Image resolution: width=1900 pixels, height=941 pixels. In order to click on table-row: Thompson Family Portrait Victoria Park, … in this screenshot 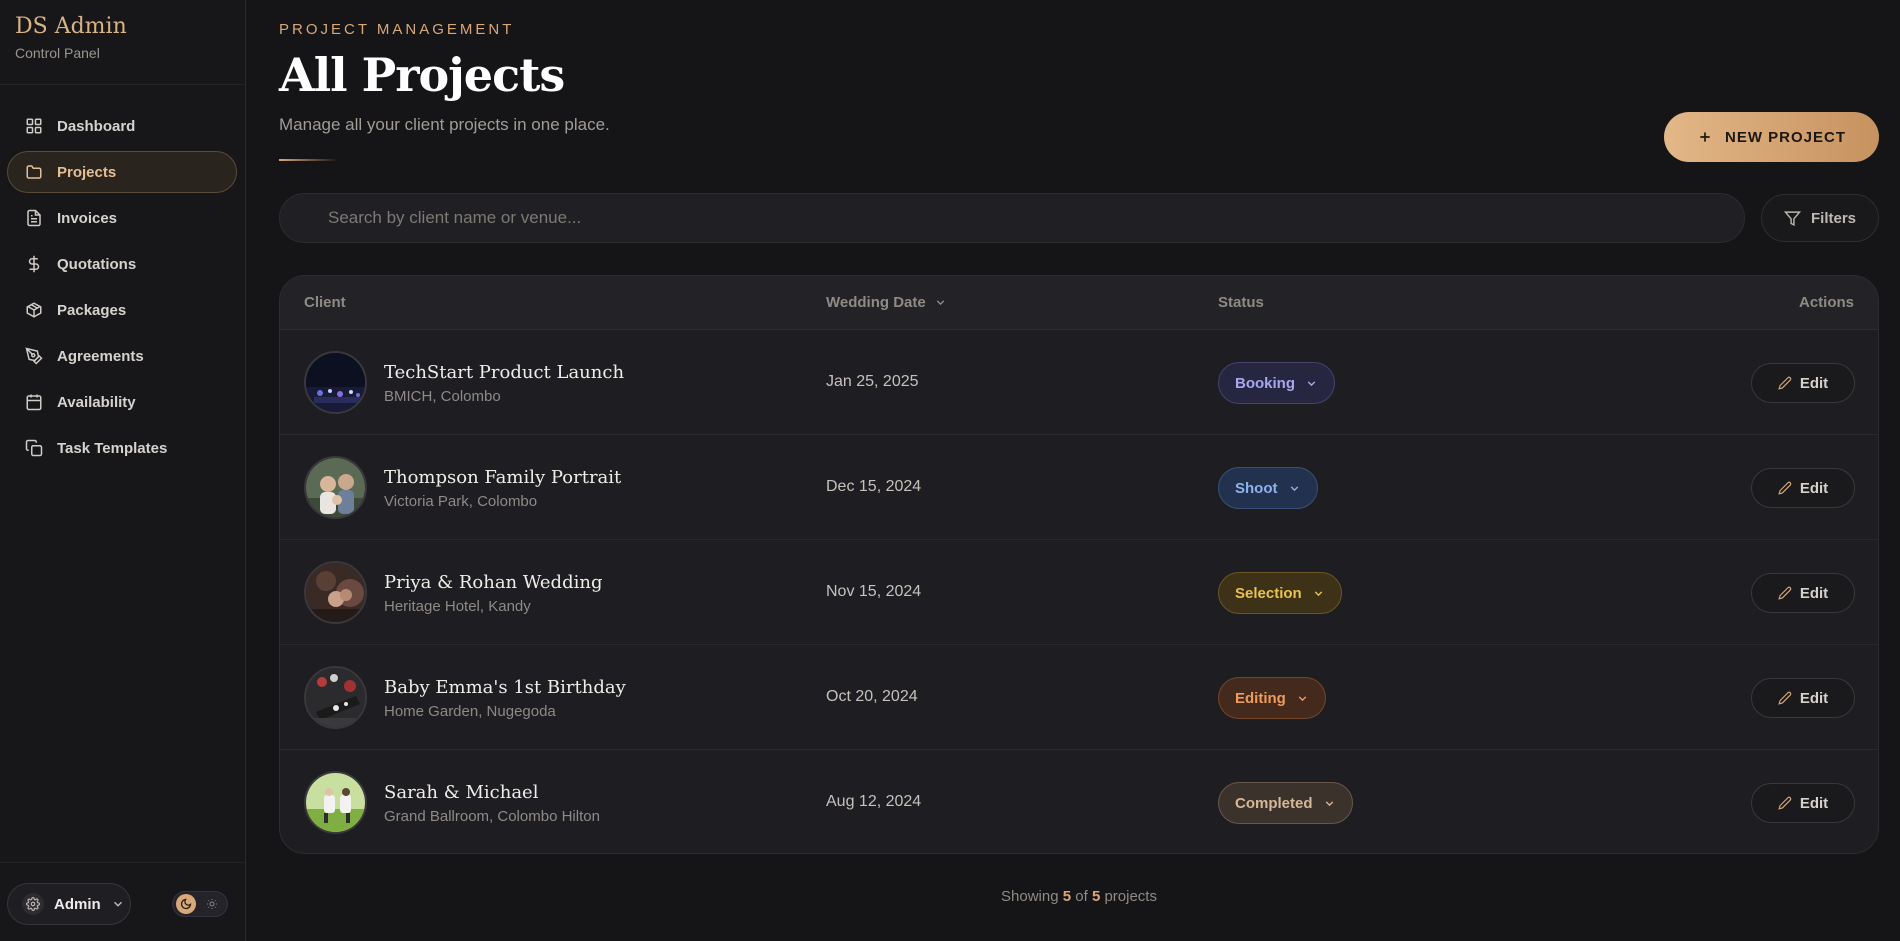, I will do `click(1079, 487)`.